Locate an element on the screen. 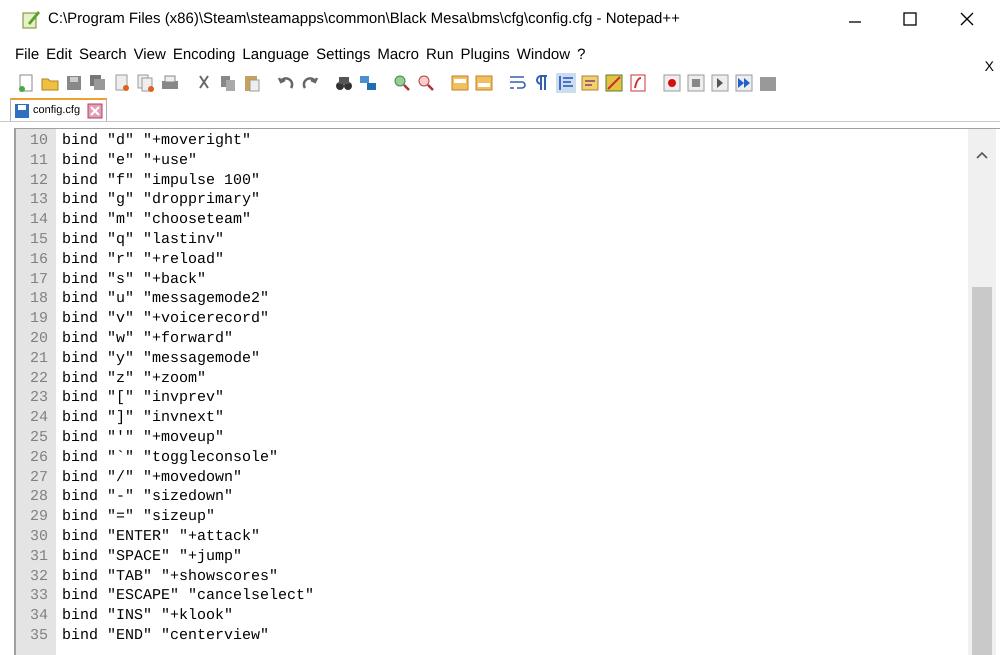 The width and height of the screenshot is (1000, 655). code-line: bind "'" "+moveup" is located at coordinates (144, 438).